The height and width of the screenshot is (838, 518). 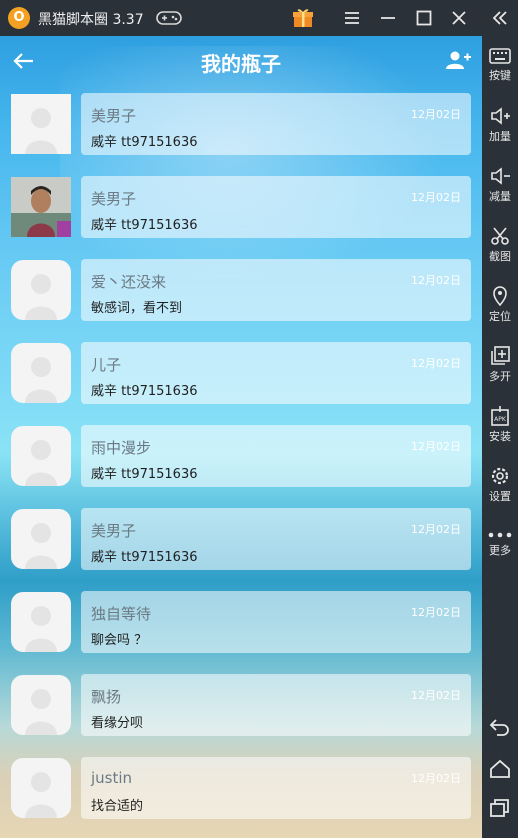 What do you see at coordinates (500, 136) in the screenshot?
I see `sidebar-label: 加量` at bounding box center [500, 136].